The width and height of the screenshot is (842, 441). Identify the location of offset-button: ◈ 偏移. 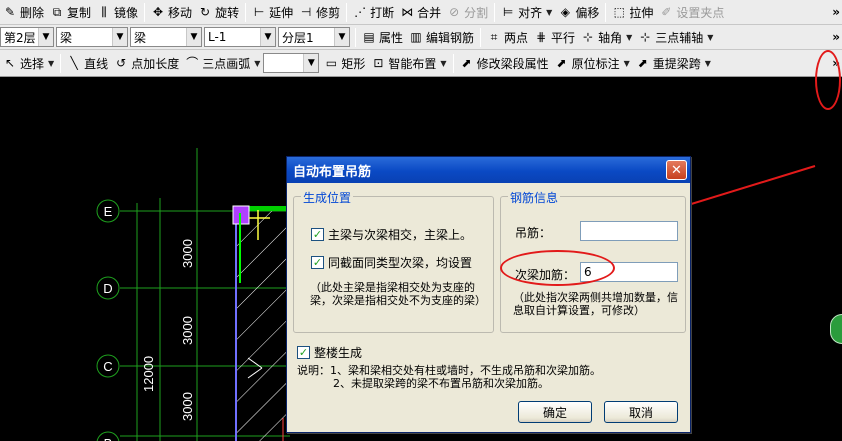
(578, 12).